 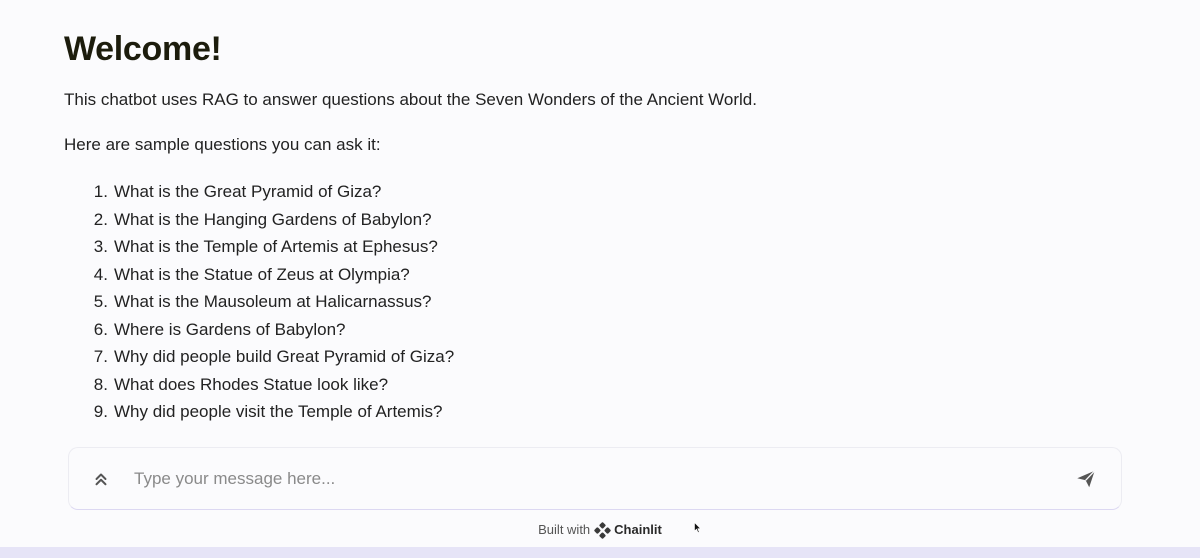 What do you see at coordinates (600, 552) in the screenshot?
I see `bottom-bar` at bounding box center [600, 552].